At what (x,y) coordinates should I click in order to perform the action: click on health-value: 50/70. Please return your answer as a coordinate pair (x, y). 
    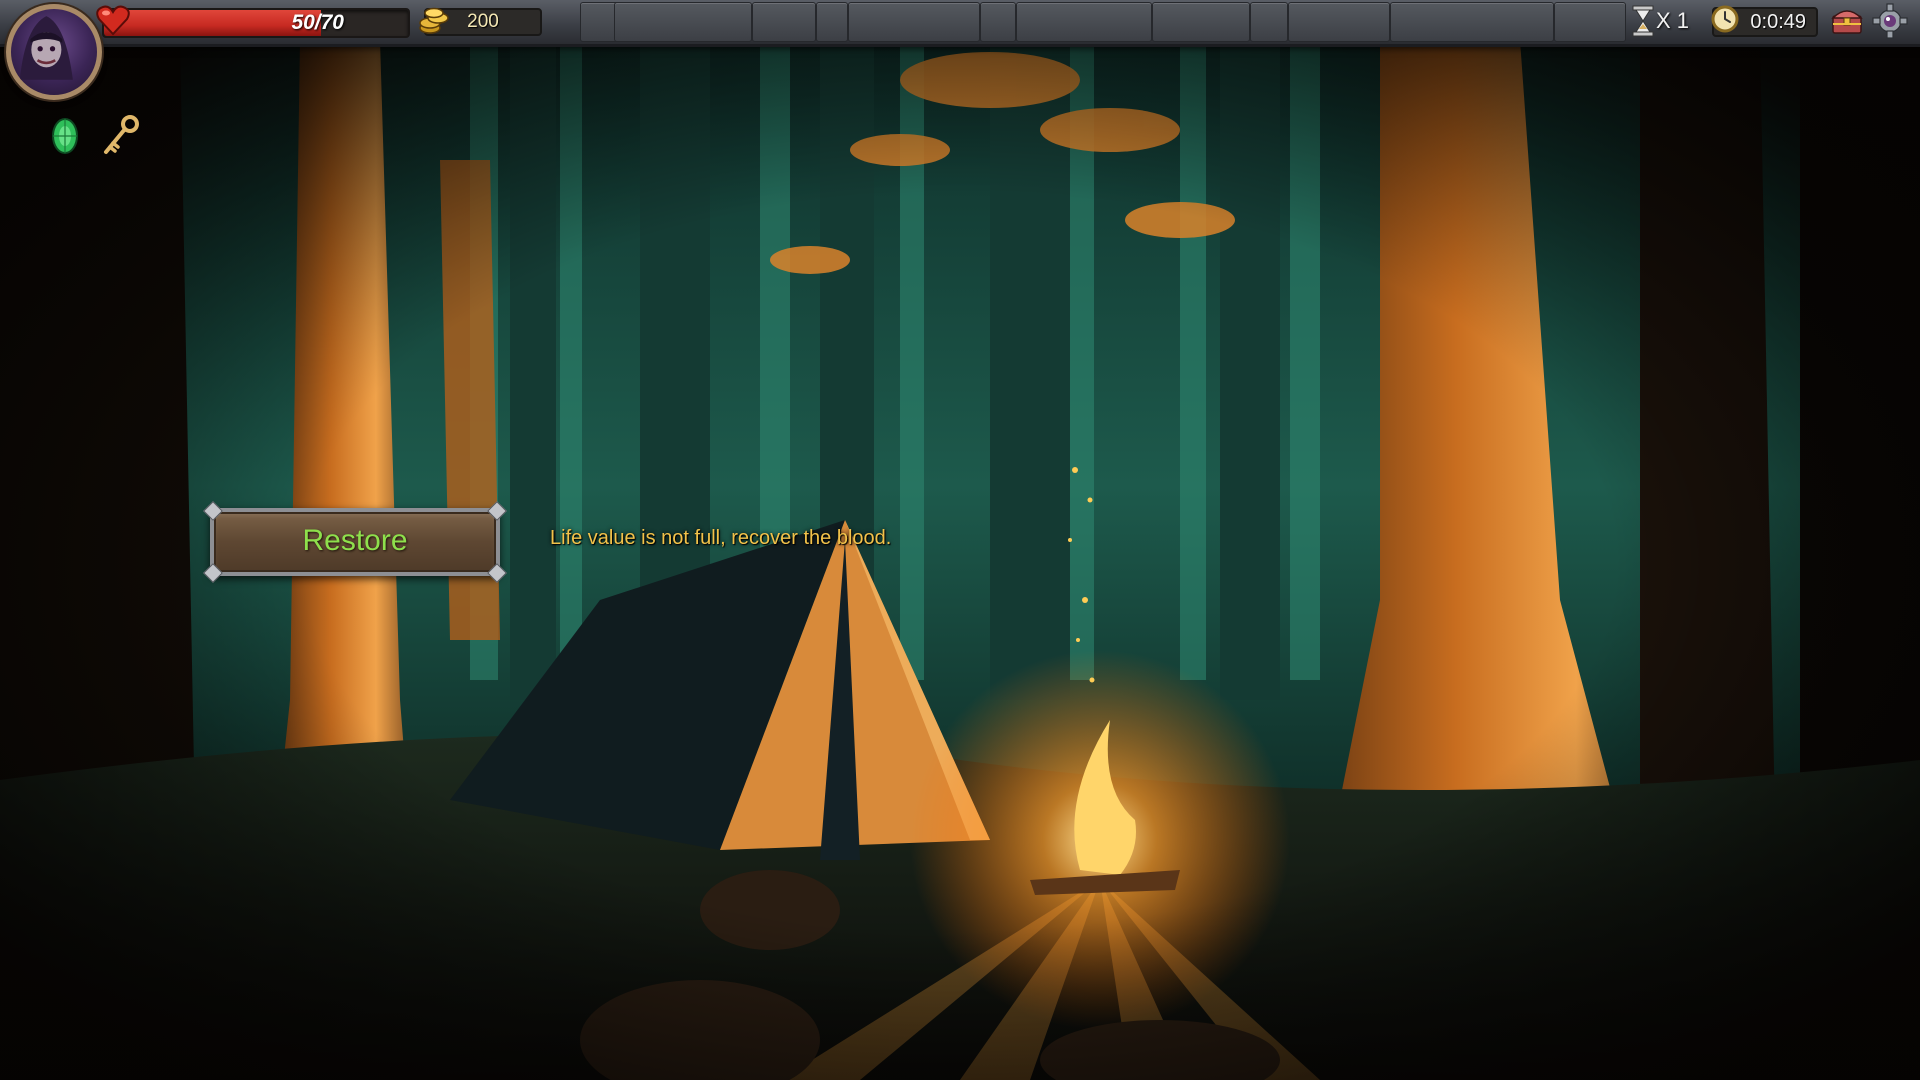
    Looking at the image, I should click on (317, 22).